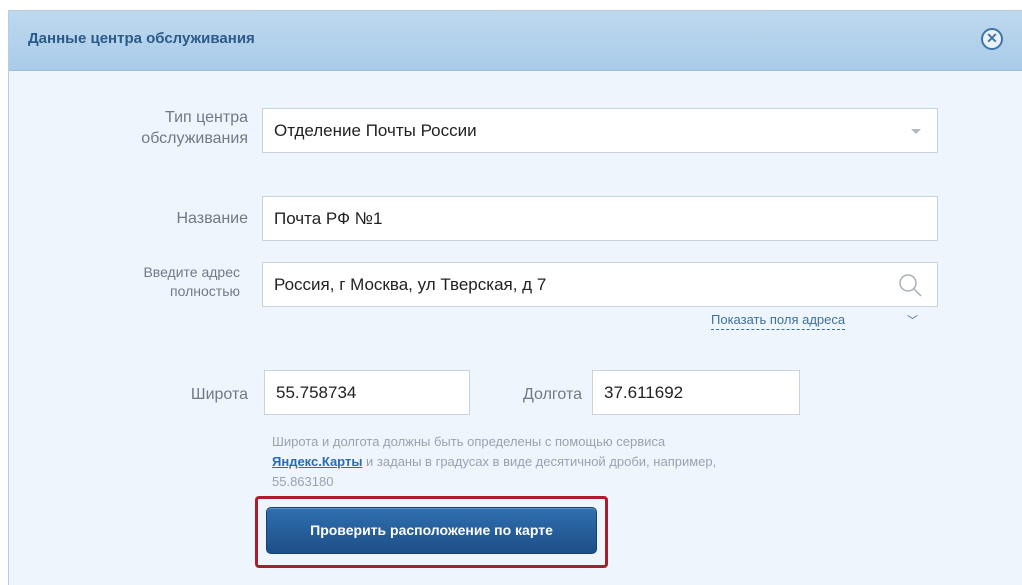 The width and height of the screenshot is (1022, 585). Describe the element at coordinates (600, 218) in the screenshot. I see `name-input: Почта РФ №1` at that location.